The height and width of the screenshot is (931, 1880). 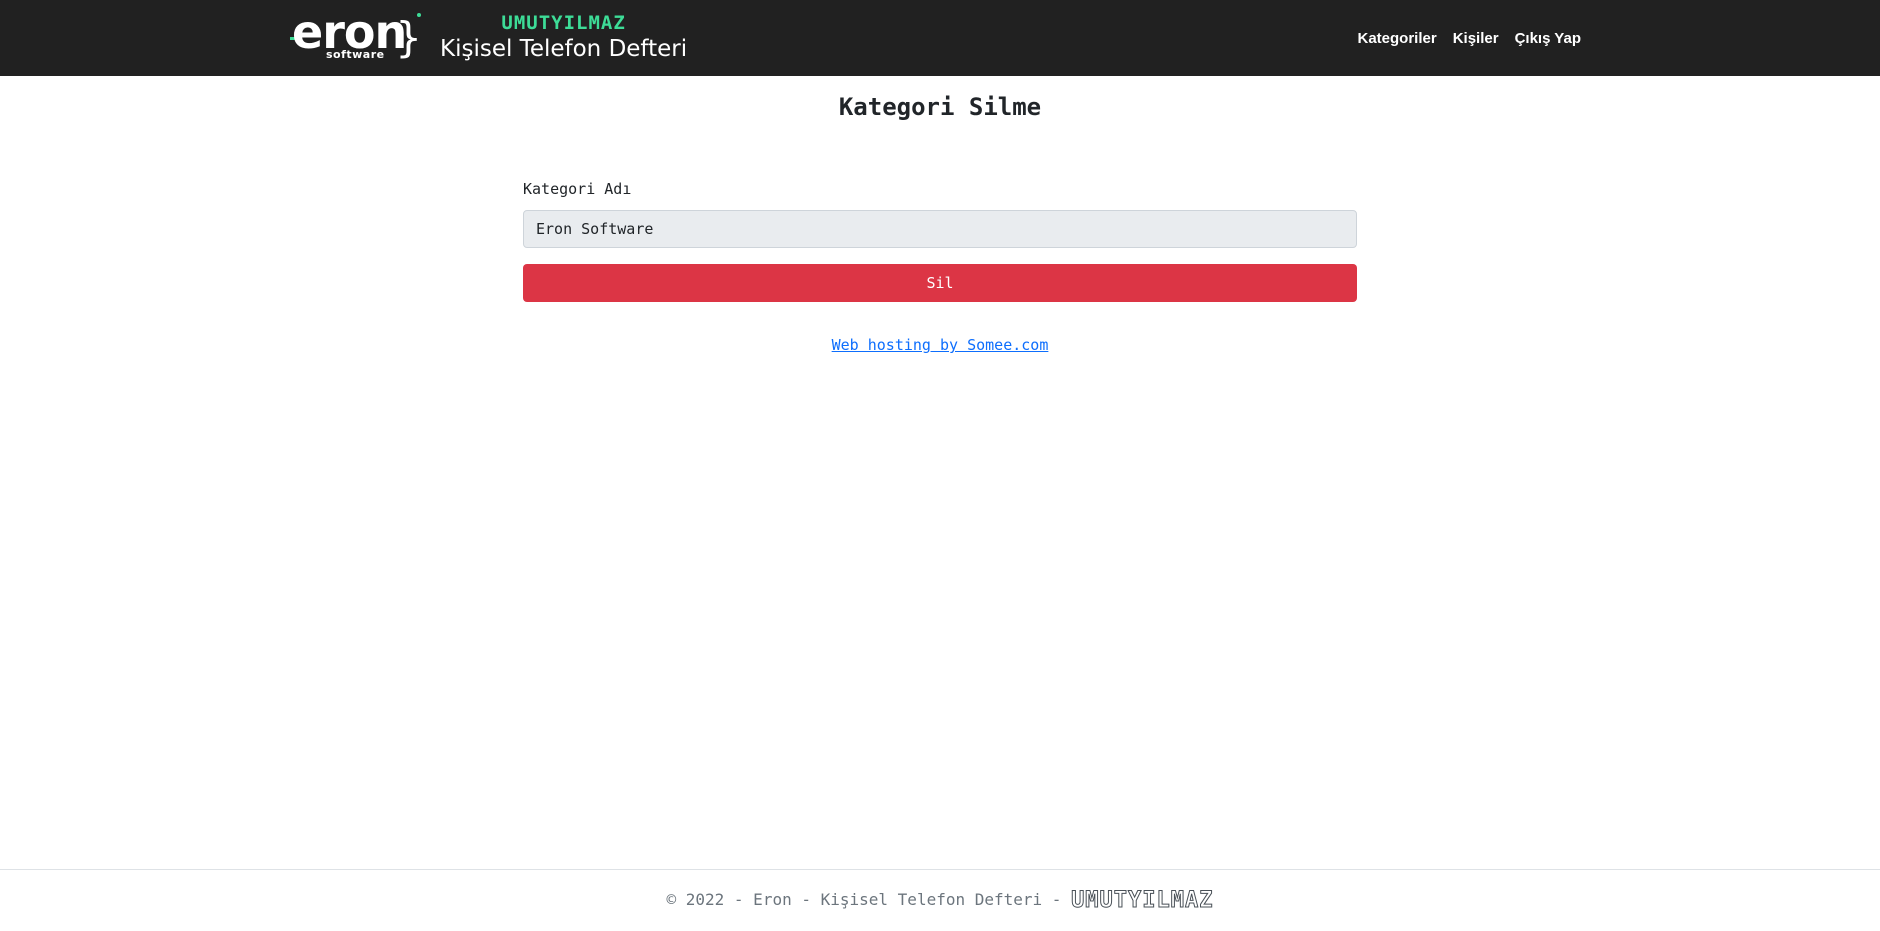 What do you see at coordinates (1476, 38) in the screenshot?
I see `nav-item-kisiler: Kişiler` at bounding box center [1476, 38].